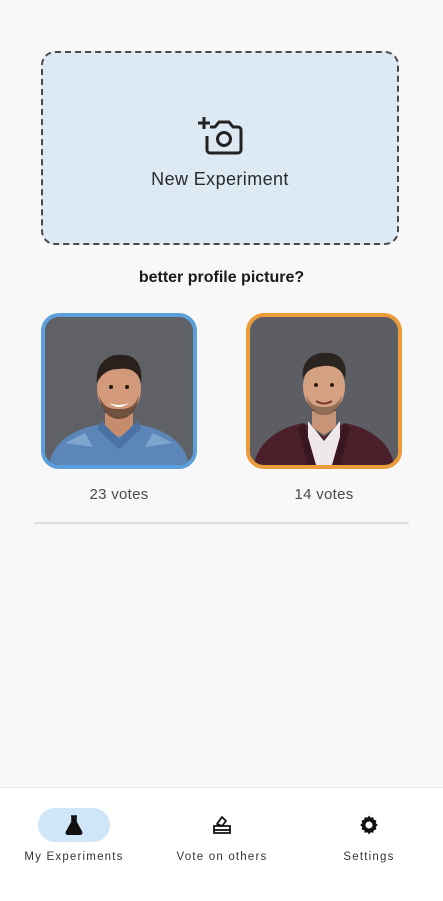  I want to click on nav-active-indicator, so click(74, 825).